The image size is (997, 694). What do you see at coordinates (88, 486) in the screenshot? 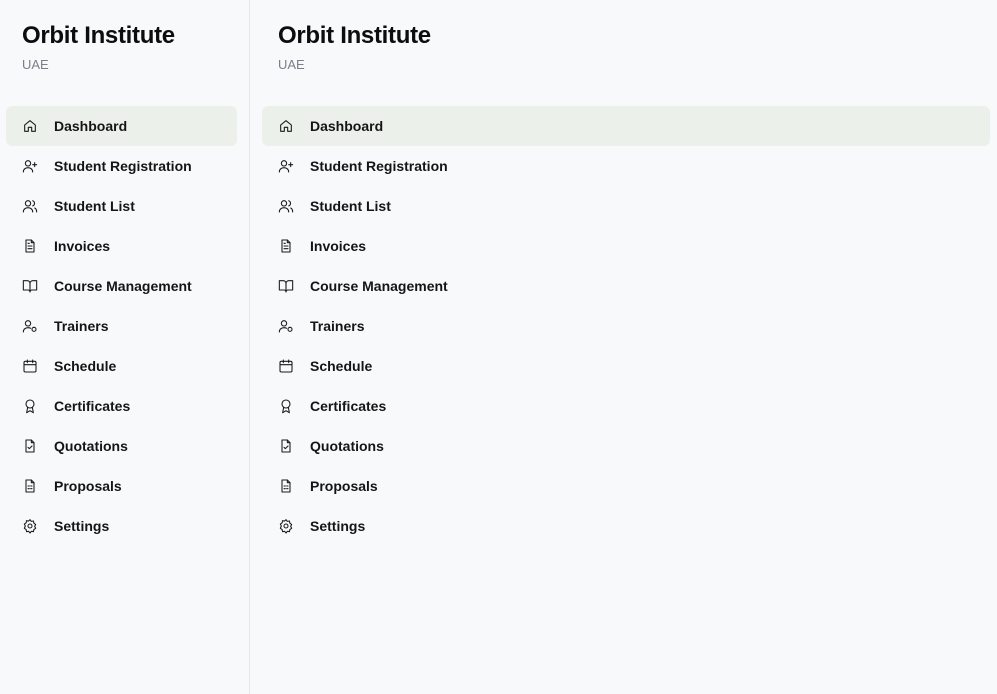
I see `sidebar-item-label: Proposals` at bounding box center [88, 486].